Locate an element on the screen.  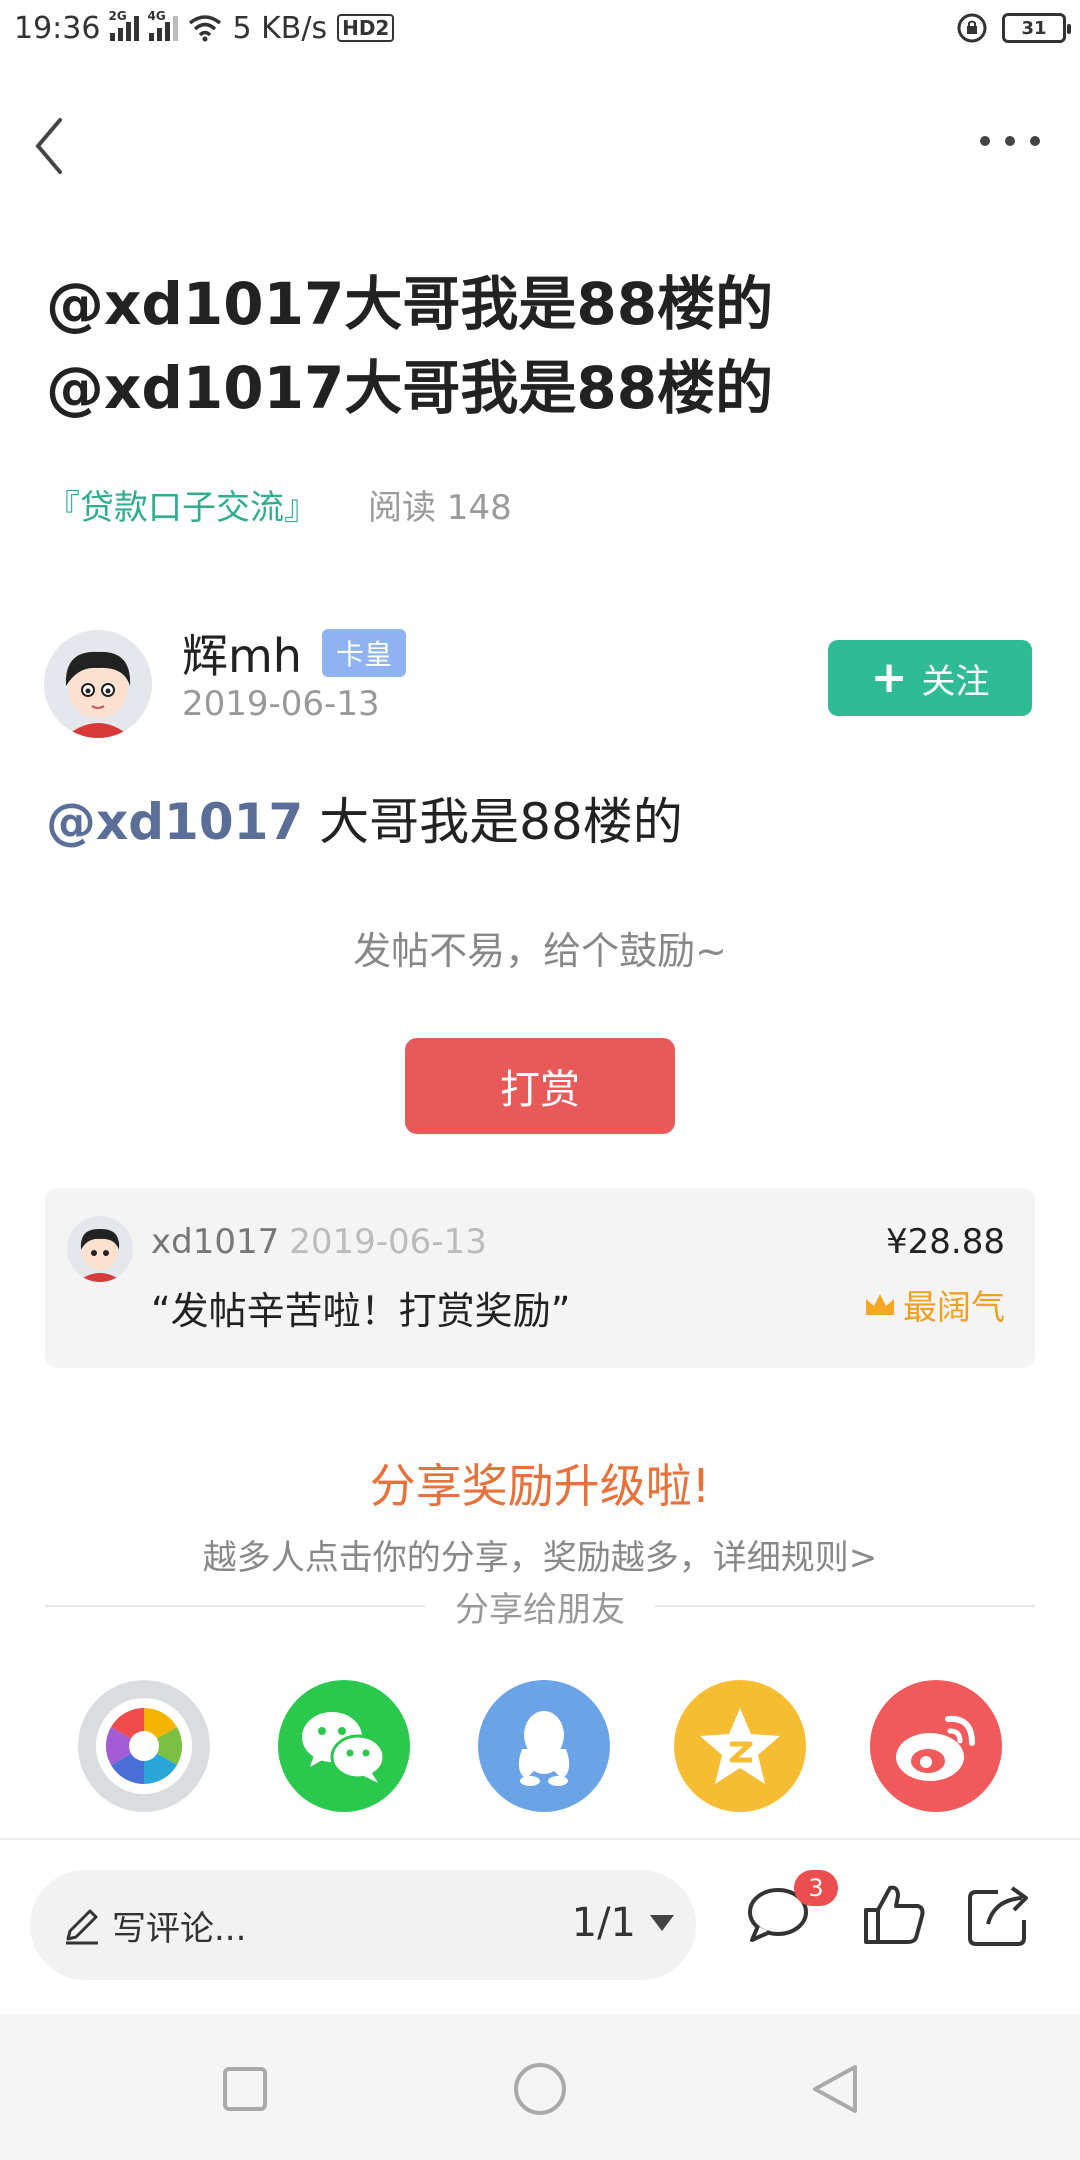
signal-2g-icon: 2G is located at coordinates (124, 25).